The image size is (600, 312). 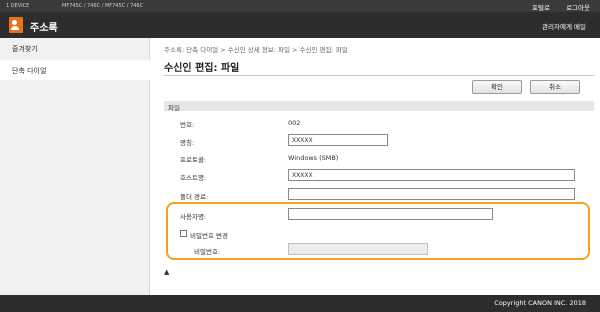 What do you see at coordinates (187, 143) in the screenshot?
I see `name-label: 명칭:` at bounding box center [187, 143].